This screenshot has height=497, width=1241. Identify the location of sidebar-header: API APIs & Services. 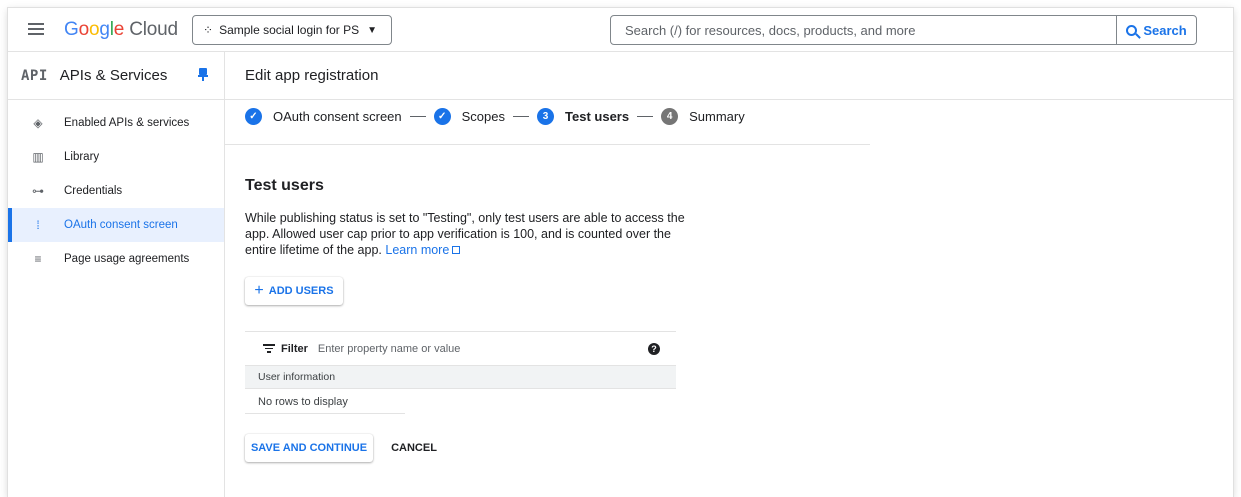
(116, 76).